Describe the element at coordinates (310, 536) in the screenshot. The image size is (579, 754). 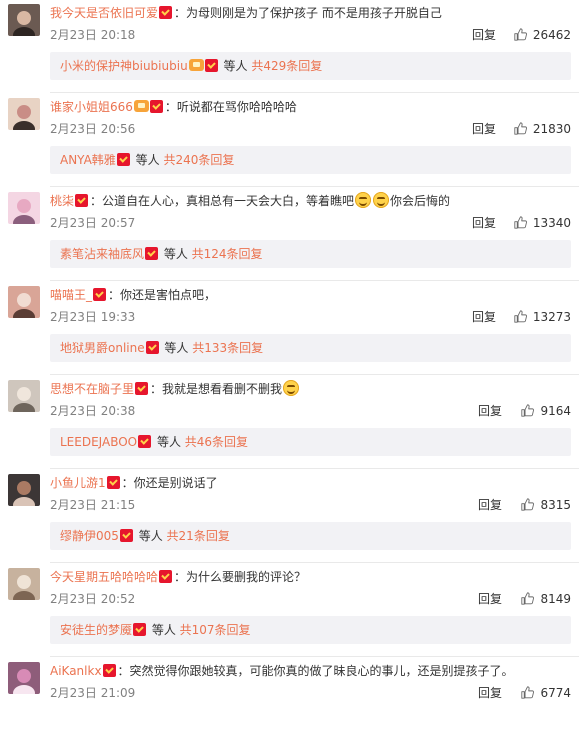
I see `sub-replies-bar: 缪静伊005 等人 共21条回复` at that location.